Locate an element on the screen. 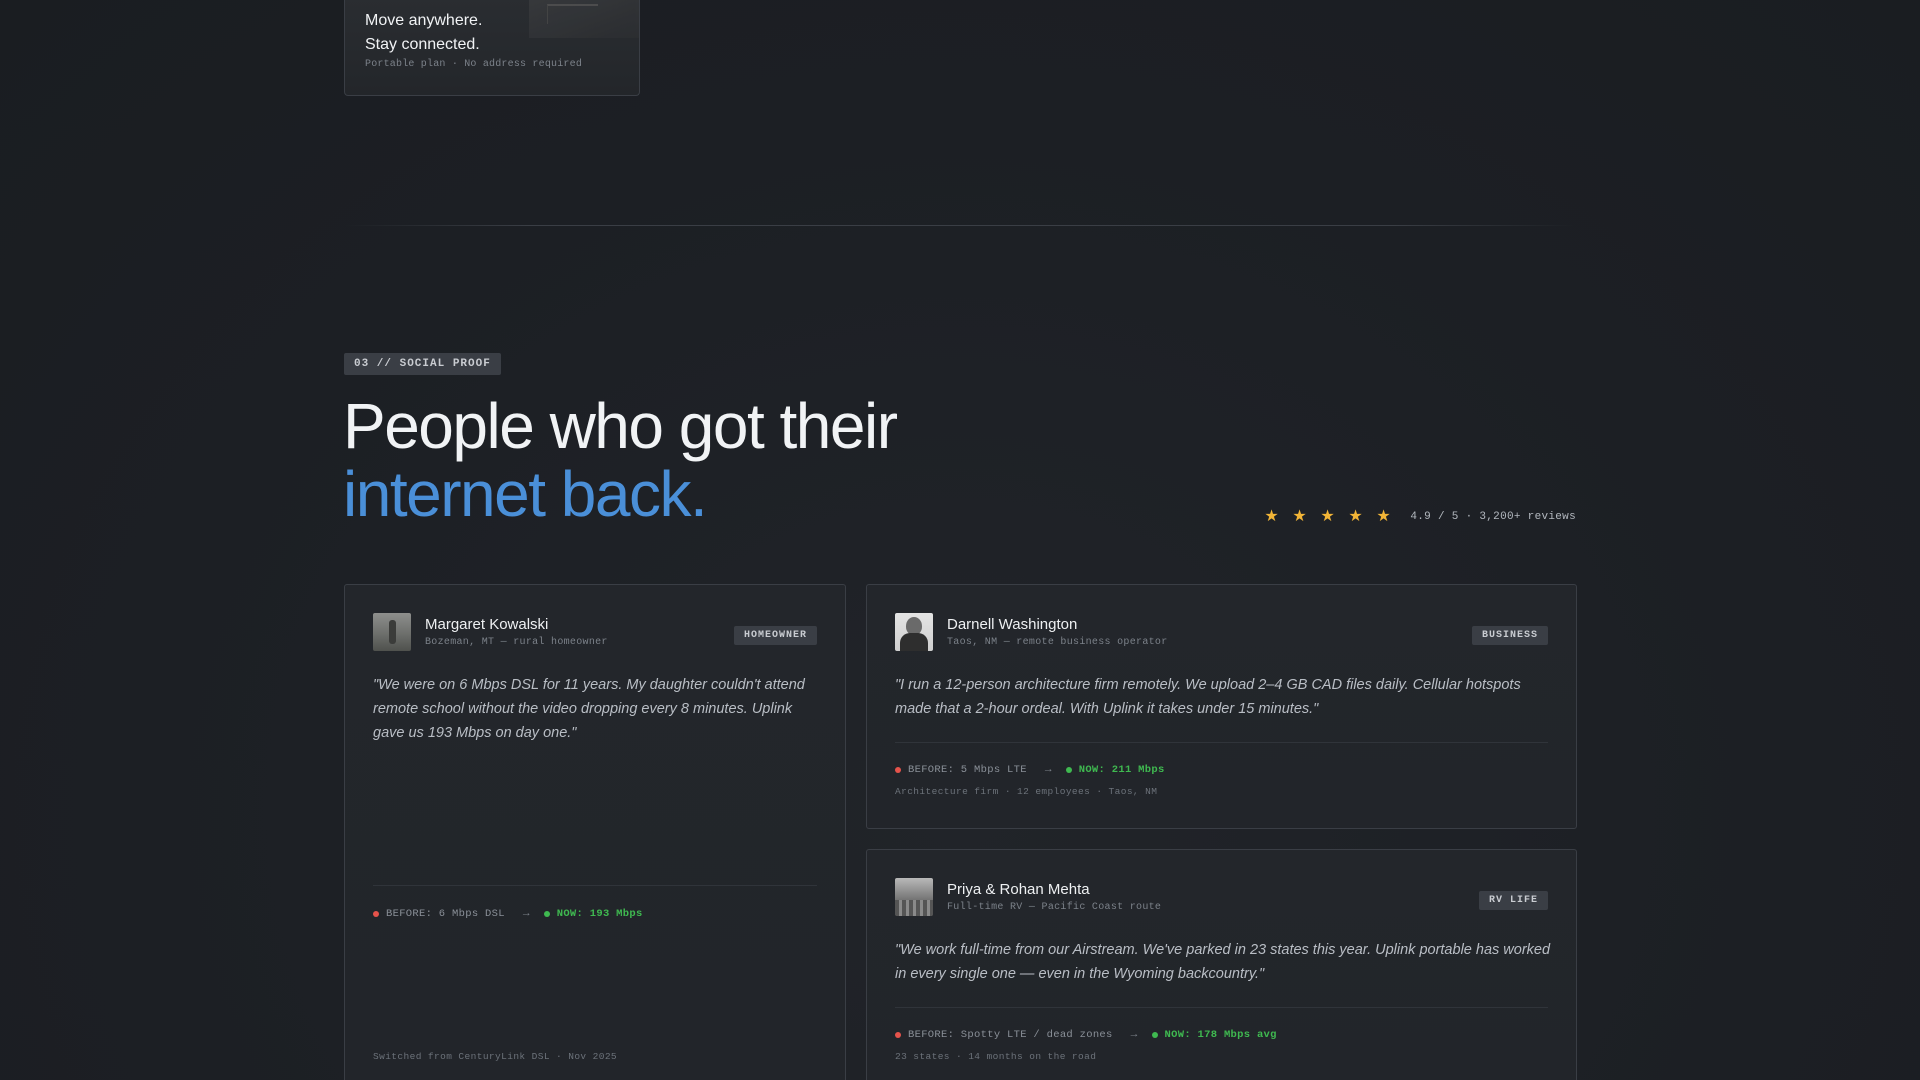 This screenshot has width=1920, height=1080. promo-title-line2: Stay connected. is located at coordinates (422, 44).